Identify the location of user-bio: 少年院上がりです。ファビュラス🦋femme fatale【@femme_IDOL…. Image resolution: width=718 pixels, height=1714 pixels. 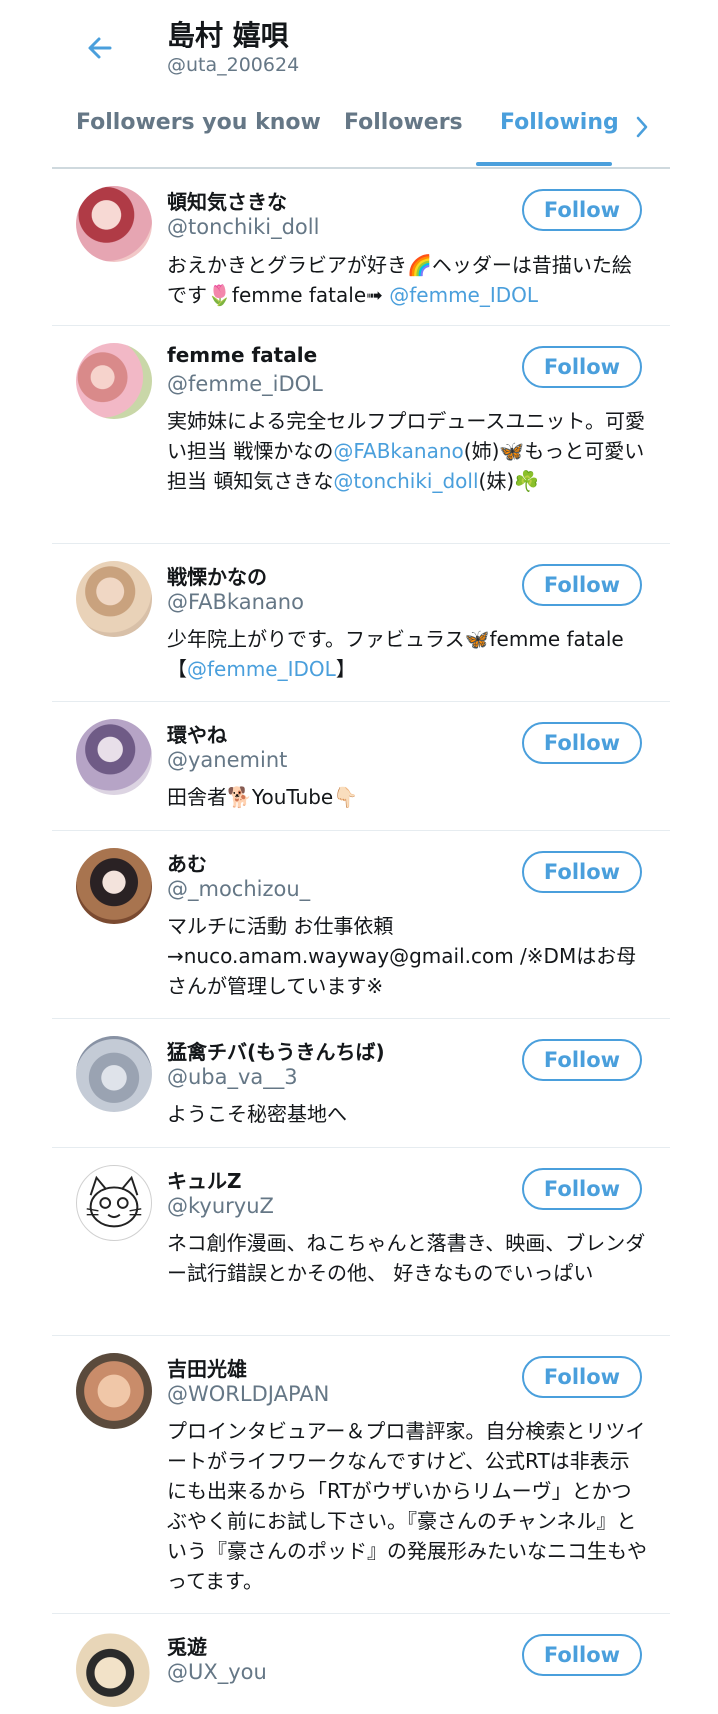
(407, 654).